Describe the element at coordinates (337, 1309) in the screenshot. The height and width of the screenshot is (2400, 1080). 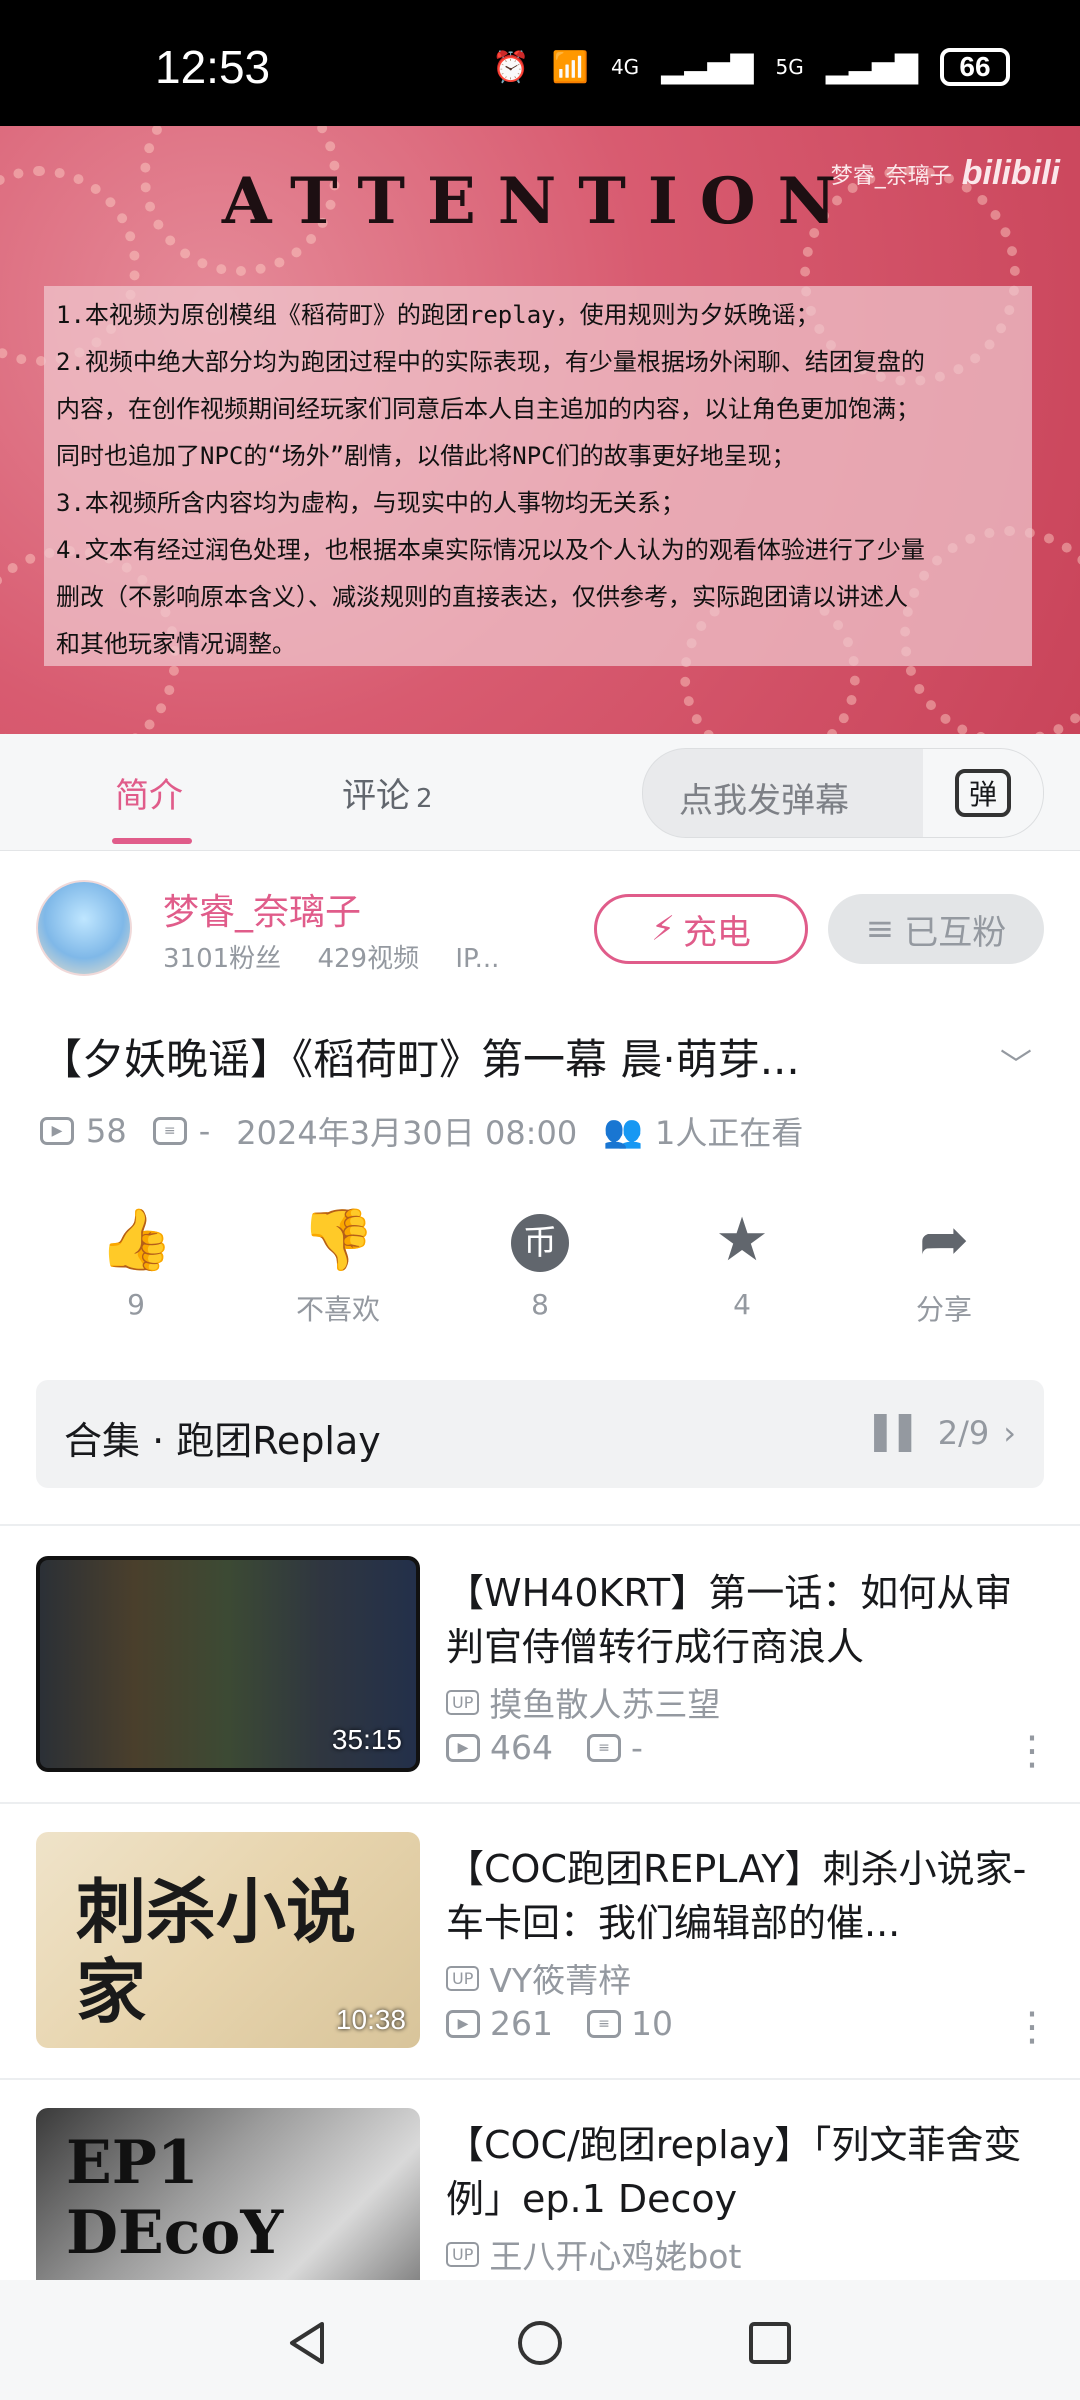
I see `dislike-label: 不喜欢` at that location.